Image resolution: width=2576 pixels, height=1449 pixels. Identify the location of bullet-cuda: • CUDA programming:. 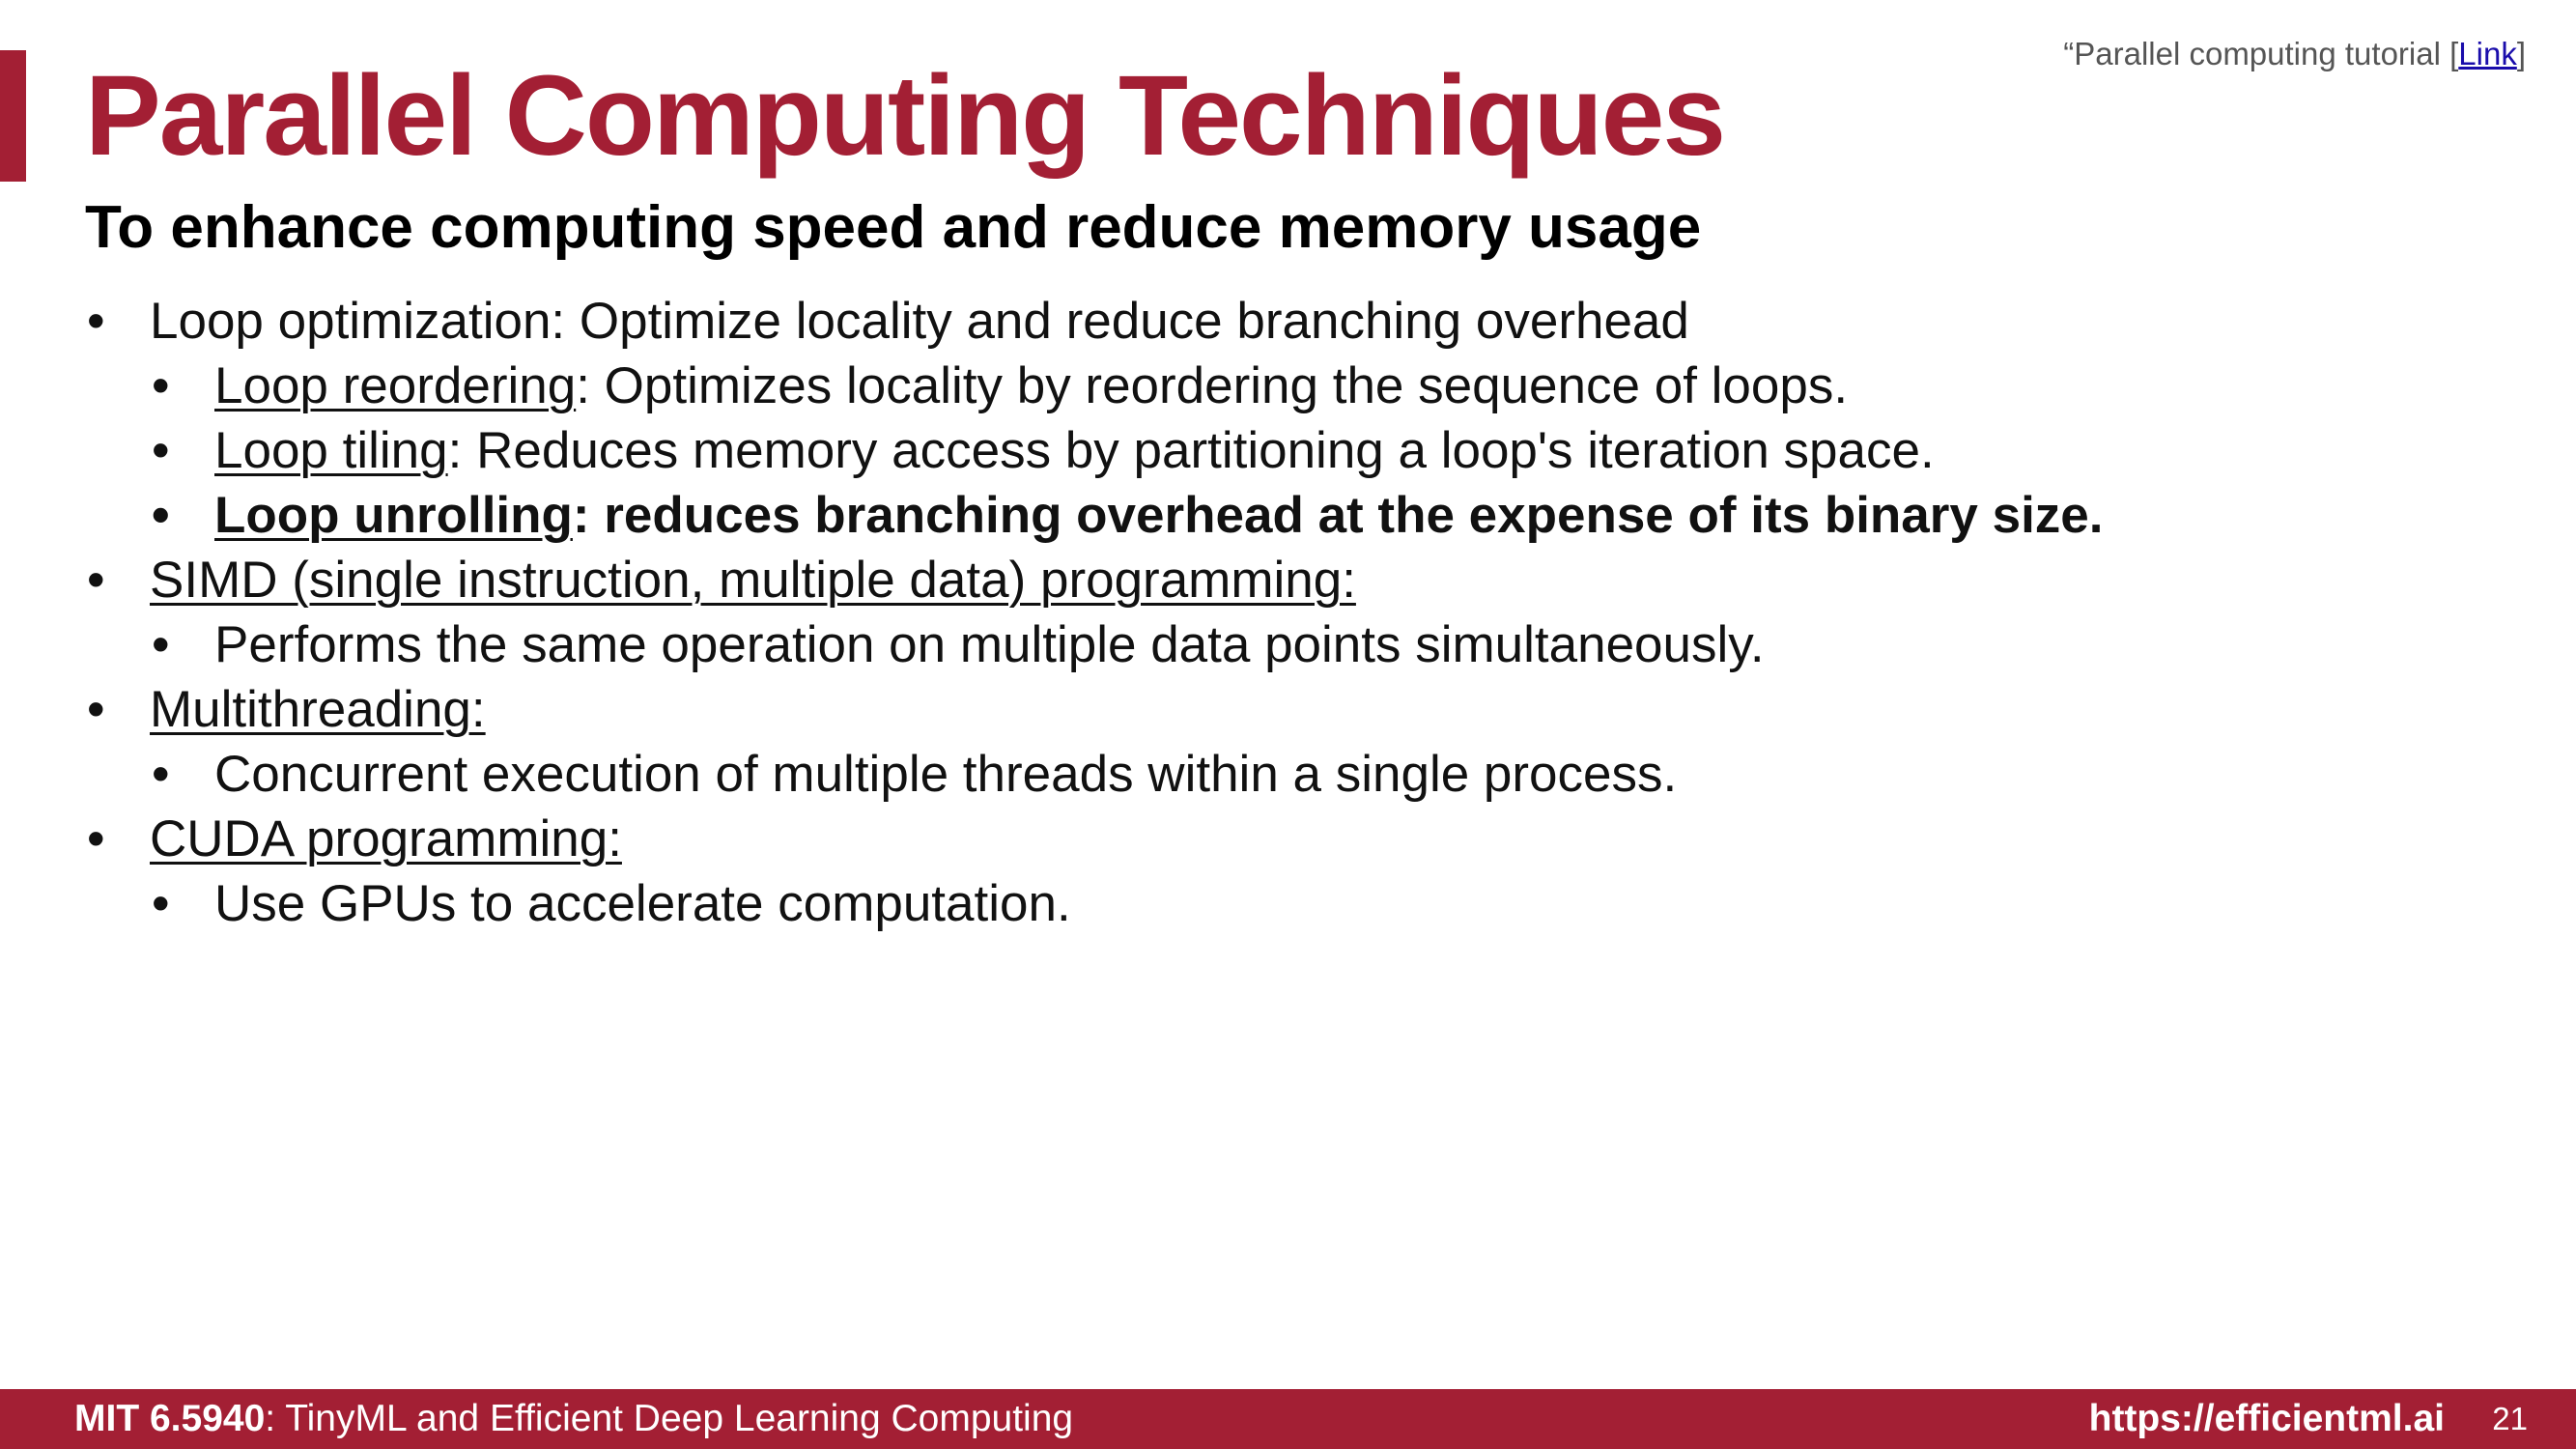
(1094, 839).